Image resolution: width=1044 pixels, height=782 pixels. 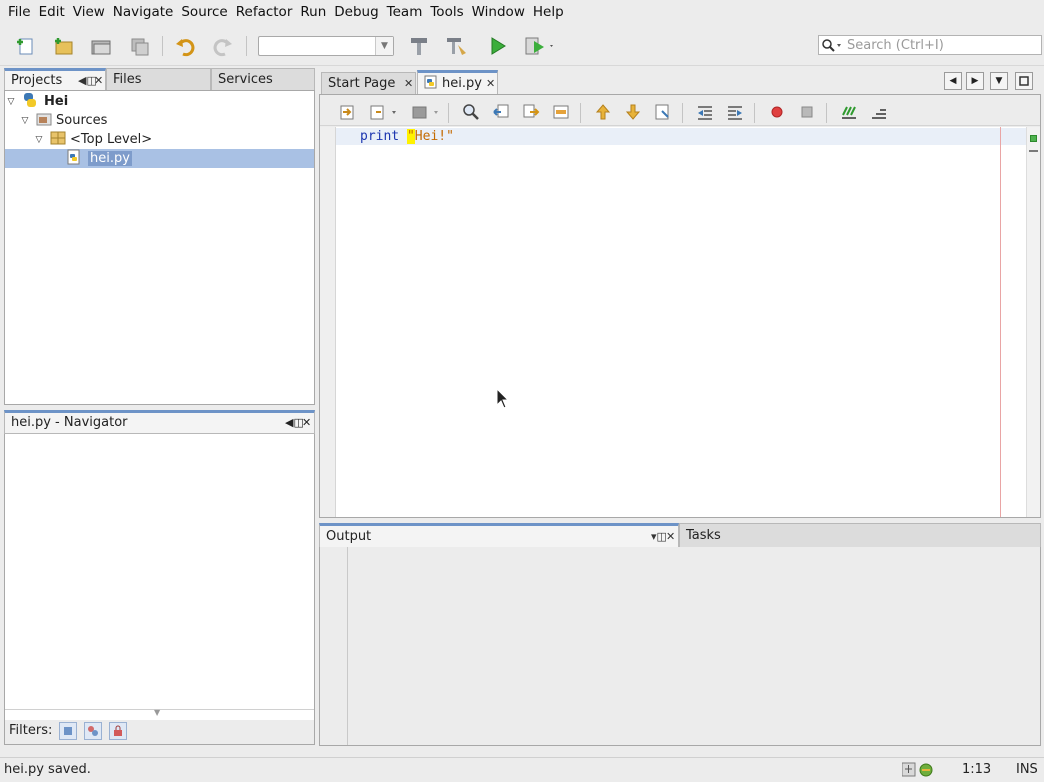 I want to click on triangle-right-icon: ▶, so click(x=975, y=81).